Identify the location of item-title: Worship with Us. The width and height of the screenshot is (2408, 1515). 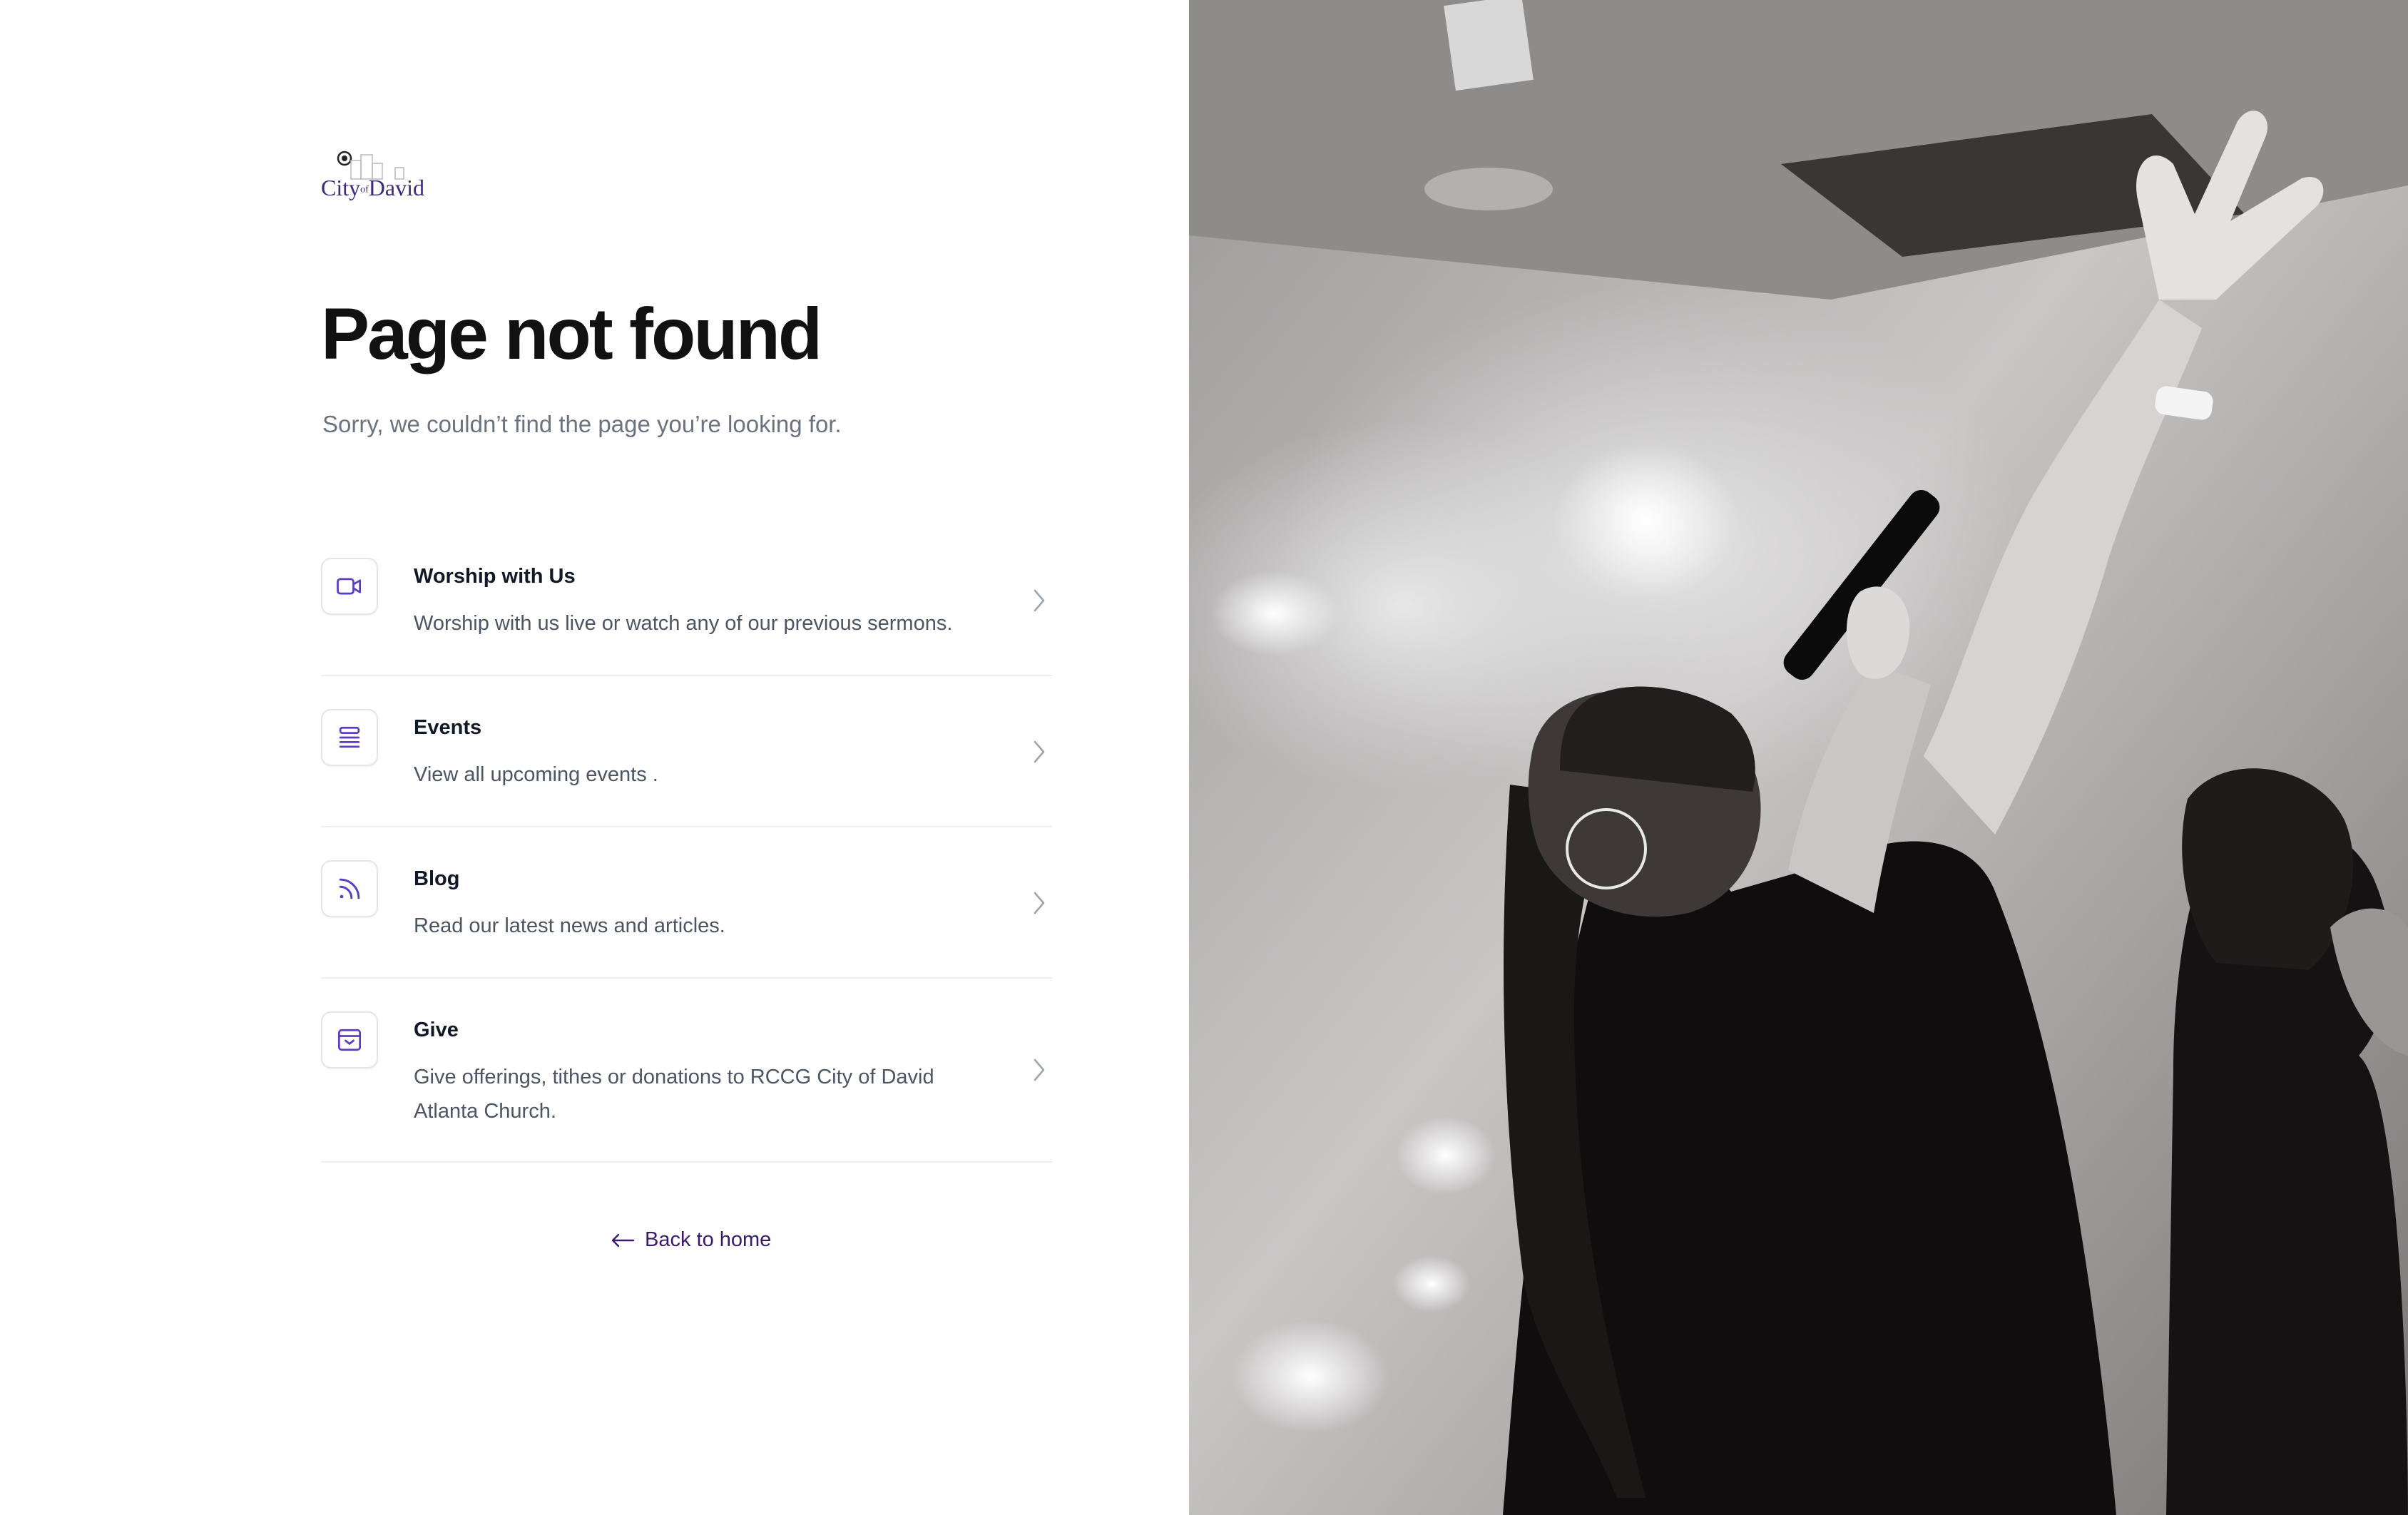
(495, 576).